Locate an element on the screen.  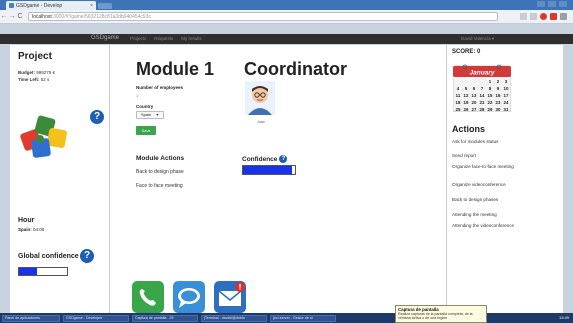
browser-titlebar: GSDgame - Develop × is located at coordinates (286, 5).